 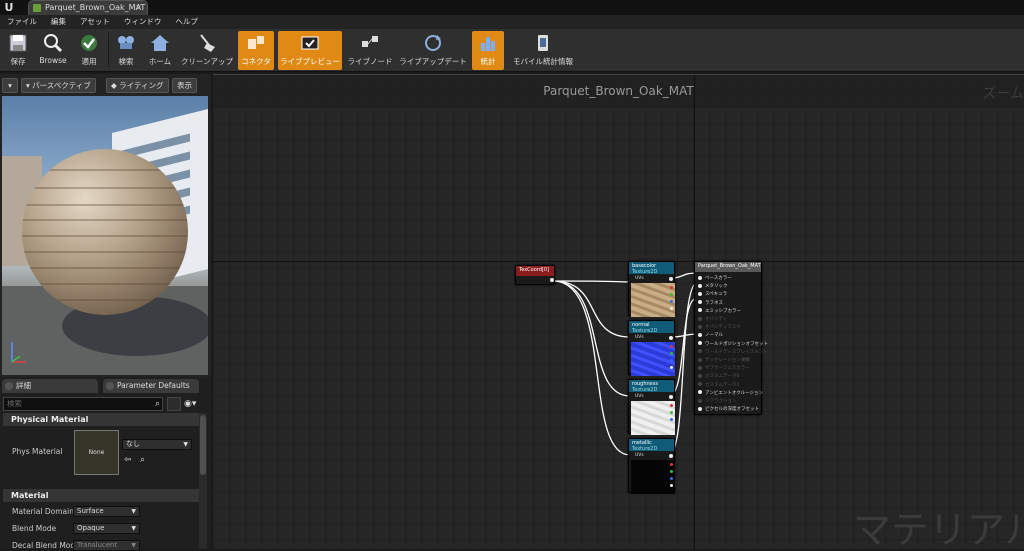 What do you see at coordinates (370, 50) in the screenshot?
I see `live-node-button: ライブノード` at bounding box center [370, 50].